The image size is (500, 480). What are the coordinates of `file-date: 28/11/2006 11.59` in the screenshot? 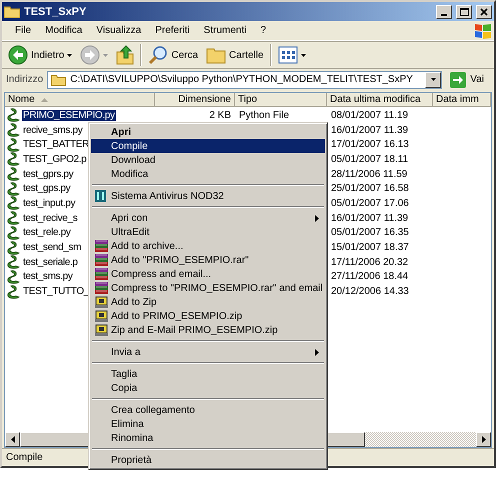 It's located at (369, 174).